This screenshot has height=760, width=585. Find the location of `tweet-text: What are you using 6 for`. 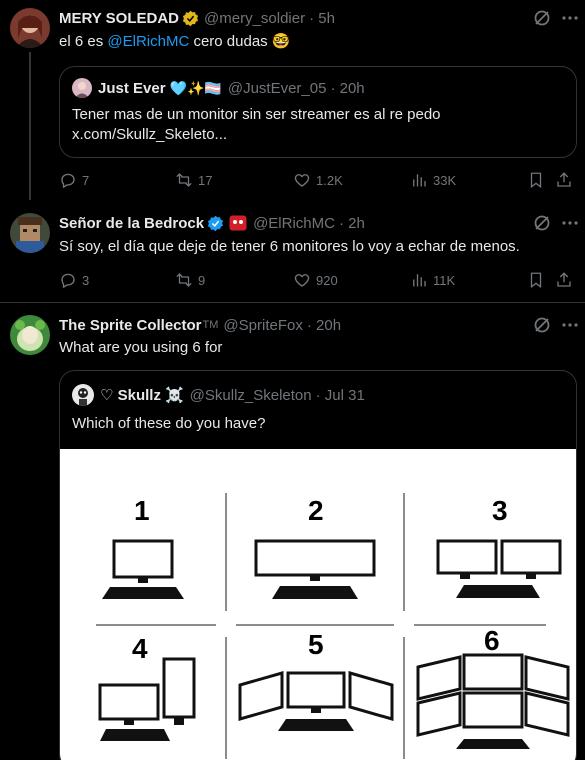

tweet-text: What are you using 6 for is located at coordinates (141, 347).